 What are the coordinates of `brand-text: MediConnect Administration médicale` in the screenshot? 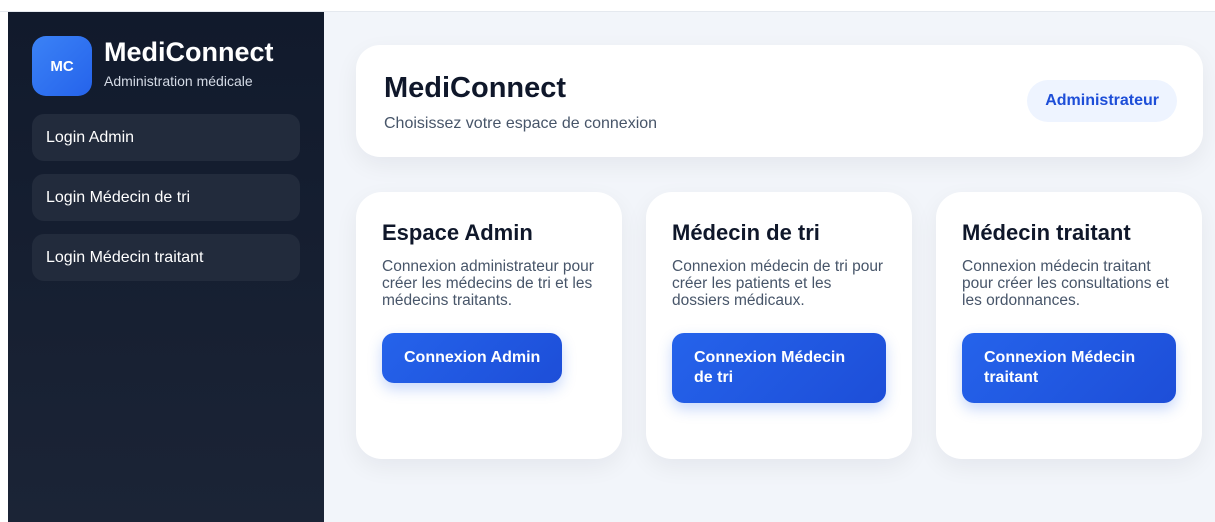 It's located at (189, 63).